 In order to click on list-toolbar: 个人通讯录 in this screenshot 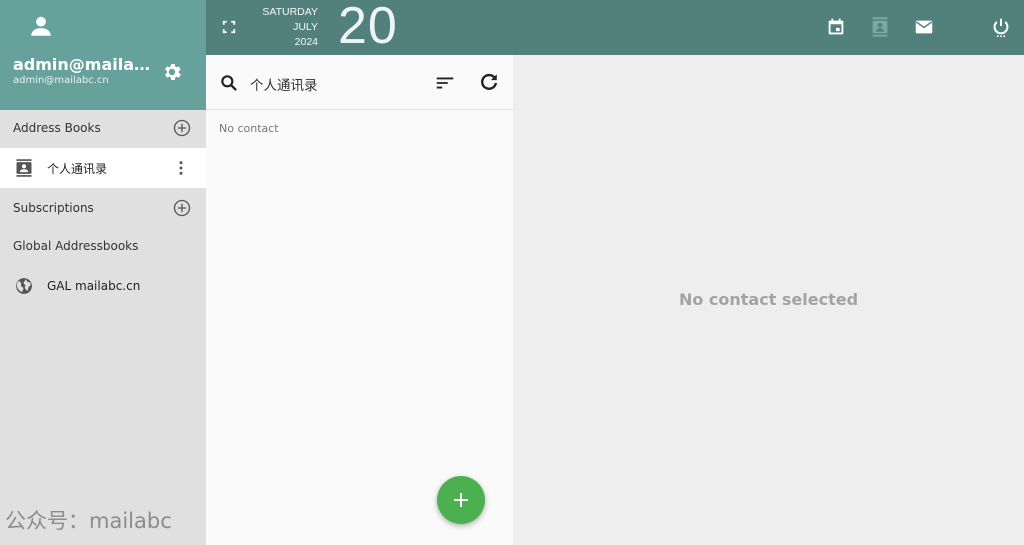, I will do `click(359, 82)`.